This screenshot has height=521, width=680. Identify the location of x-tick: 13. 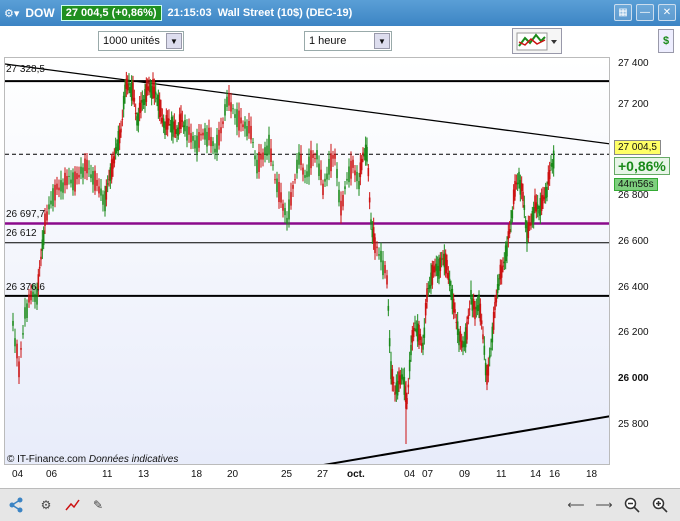
(144, 474).